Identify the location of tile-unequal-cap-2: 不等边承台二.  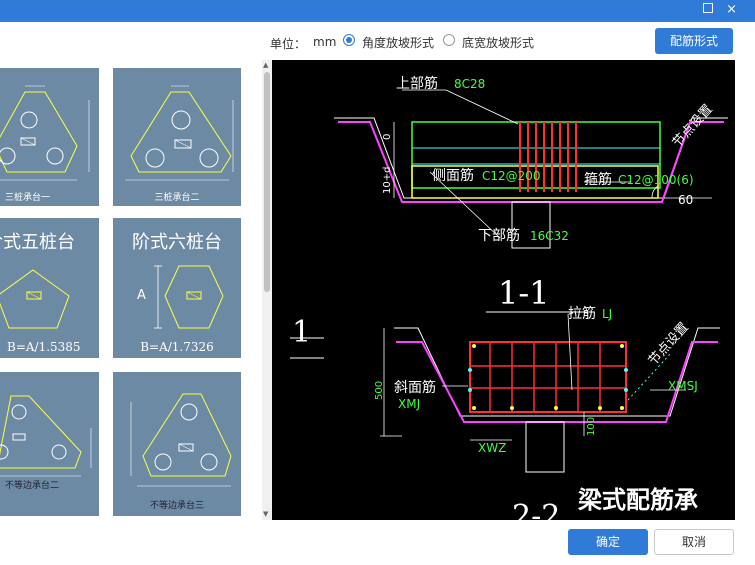
(49, 444).